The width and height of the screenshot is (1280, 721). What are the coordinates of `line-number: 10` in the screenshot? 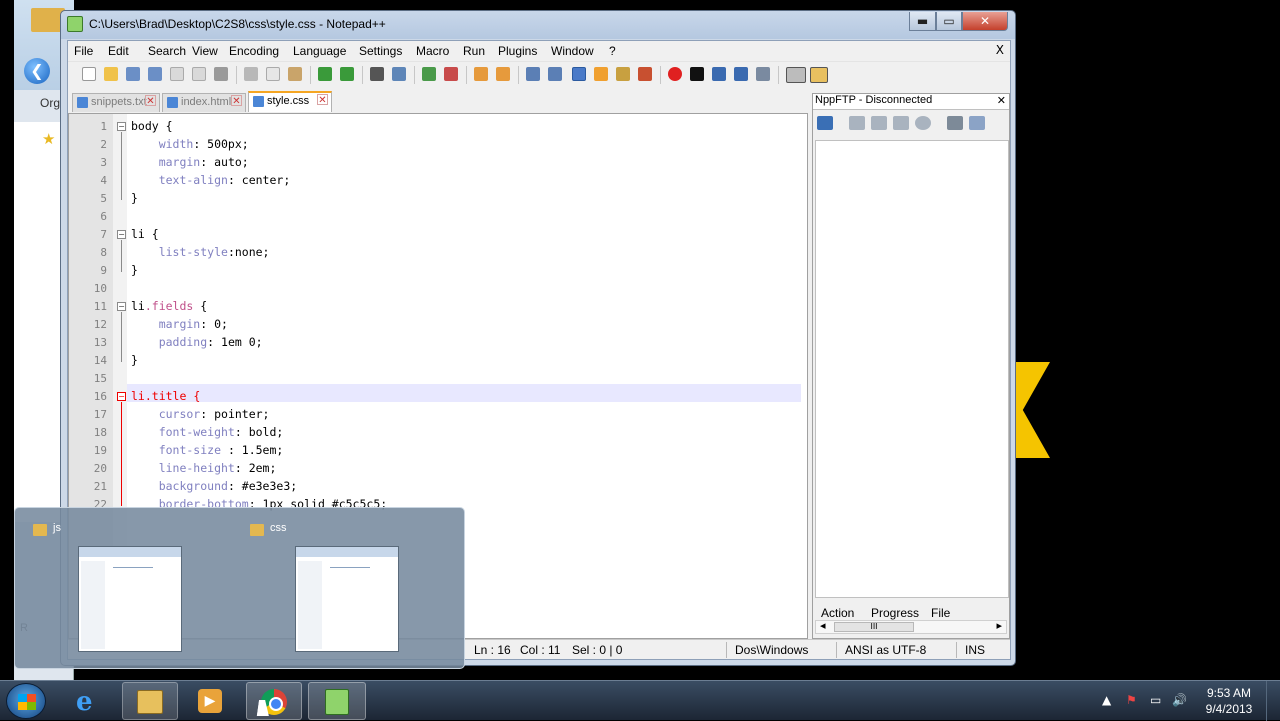 It's located at (100, 288).